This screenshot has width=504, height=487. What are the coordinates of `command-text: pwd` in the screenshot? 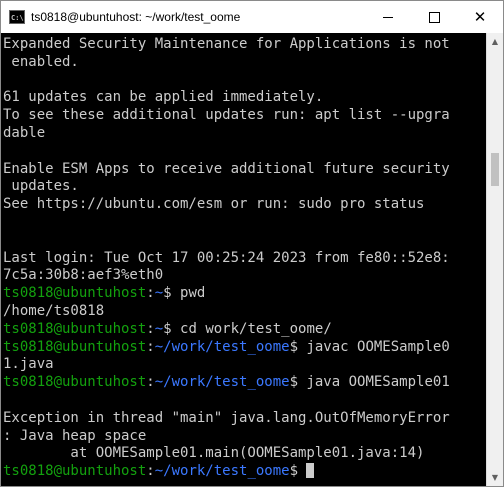 It's located at (193, 293).